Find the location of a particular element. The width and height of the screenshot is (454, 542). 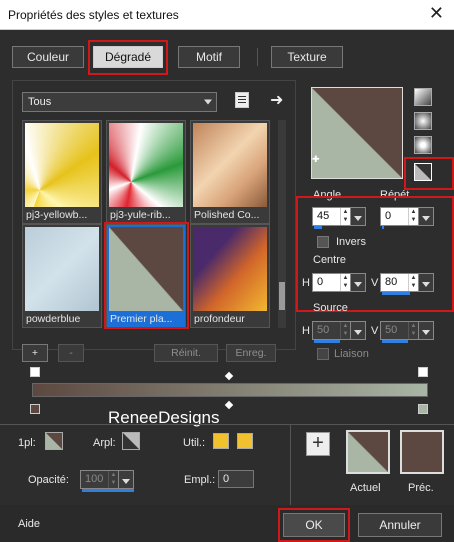

scrollbar is located at coordinates (282, 224).